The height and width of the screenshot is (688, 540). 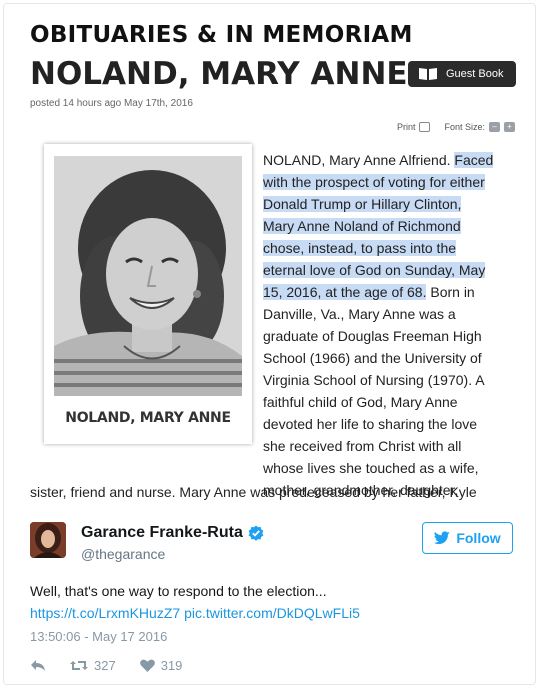 I want to click on posted-date: posted 14 hours ago May 17th, 2016, so click(x=111, y=103).